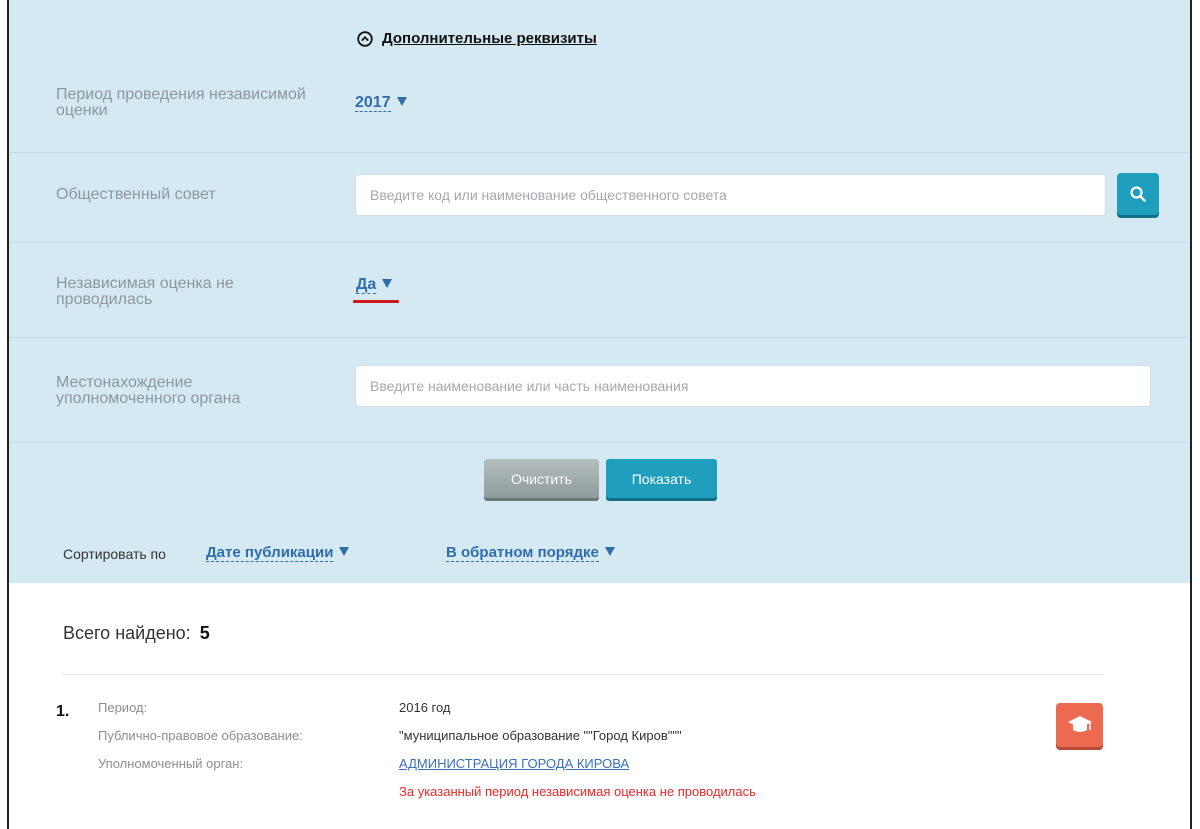 This screenshot has height=829, width=1200. I want to click on not-held-label: Независимая оценка не проводилась, so click(145, 291).